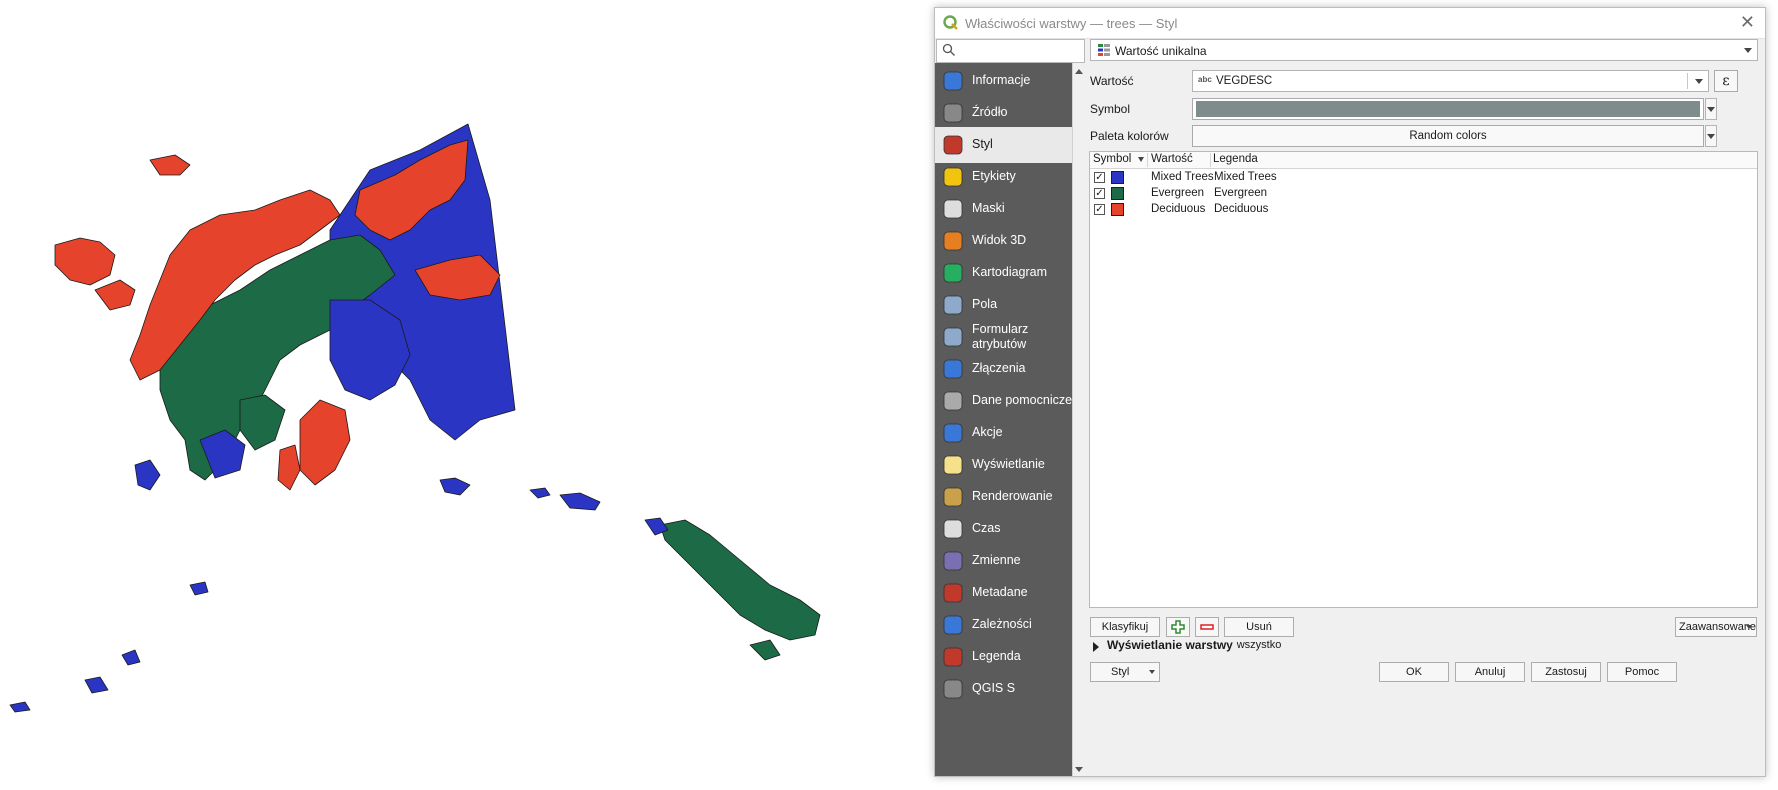  I want to click on sidebar-item-diagram: Kartodiagram, so click(1003, 273).